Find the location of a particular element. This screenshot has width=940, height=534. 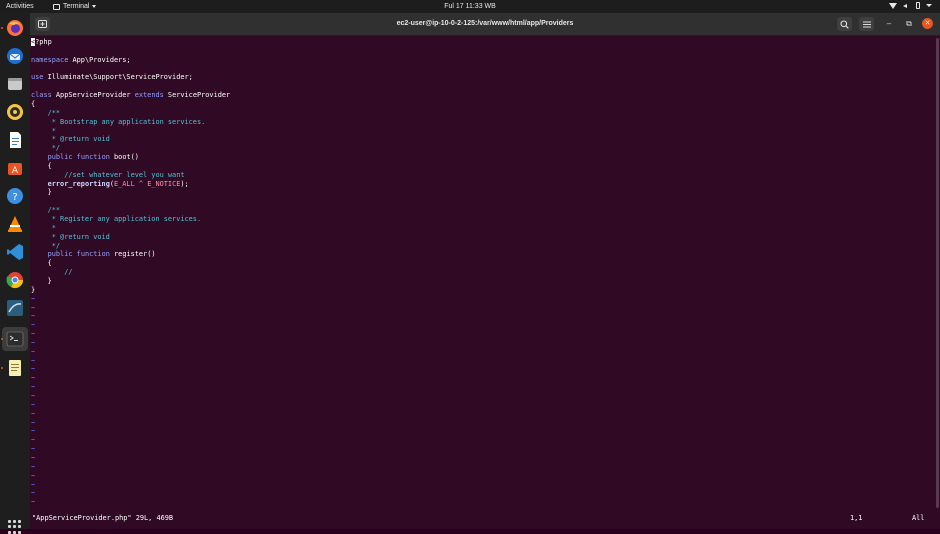

menu-button is located at coordinates (866, 24).